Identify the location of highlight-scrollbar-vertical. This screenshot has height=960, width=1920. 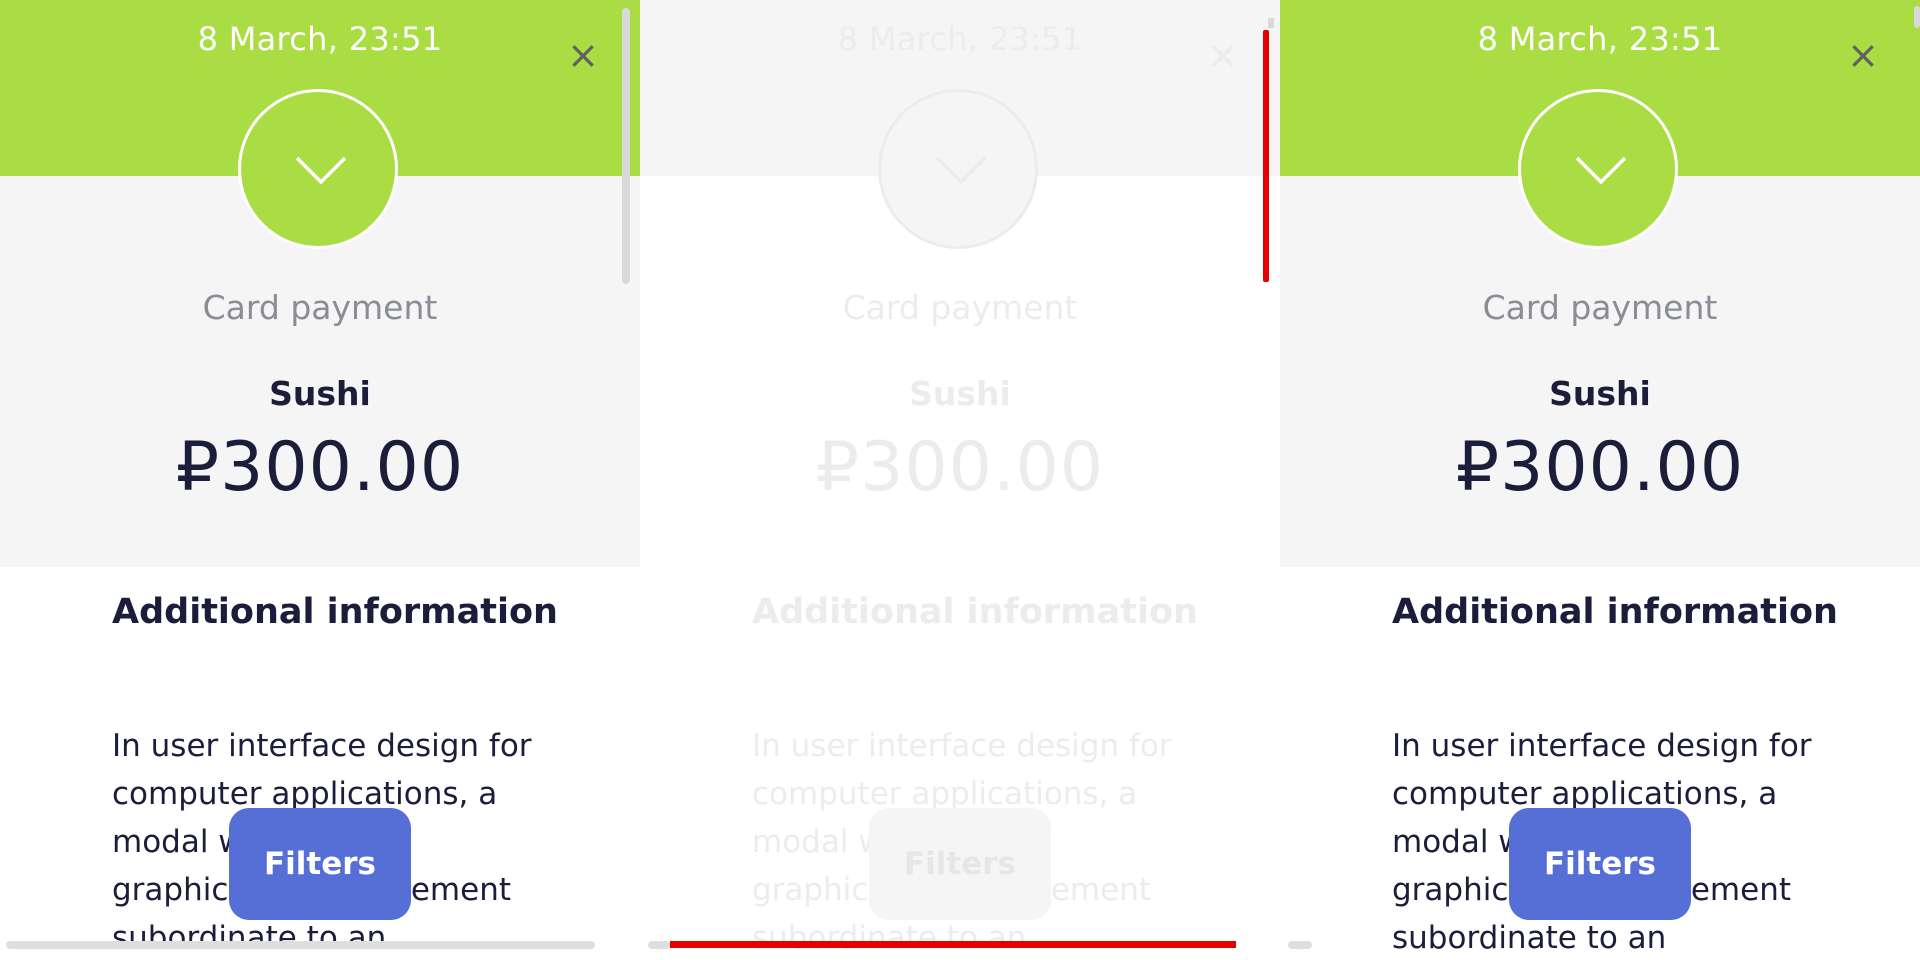
(1266, 156).